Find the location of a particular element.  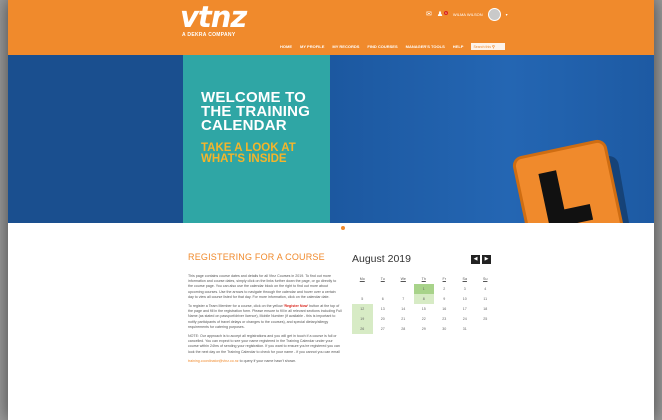

calendar-day: 3 is located at coordinates (465, 289).